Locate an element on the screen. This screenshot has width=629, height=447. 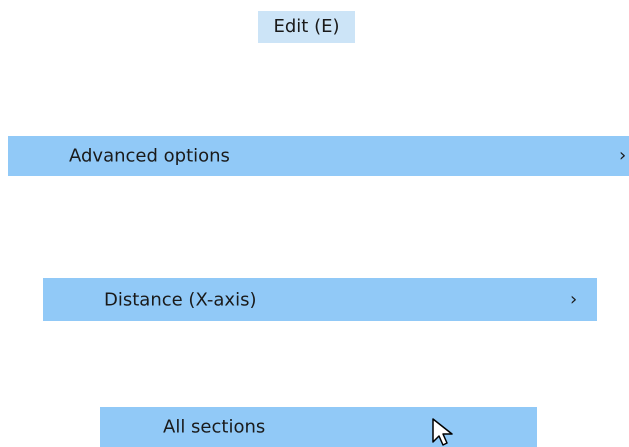
menu-item-advanced-options: Advanced options › is located at coordinates (318, 156).